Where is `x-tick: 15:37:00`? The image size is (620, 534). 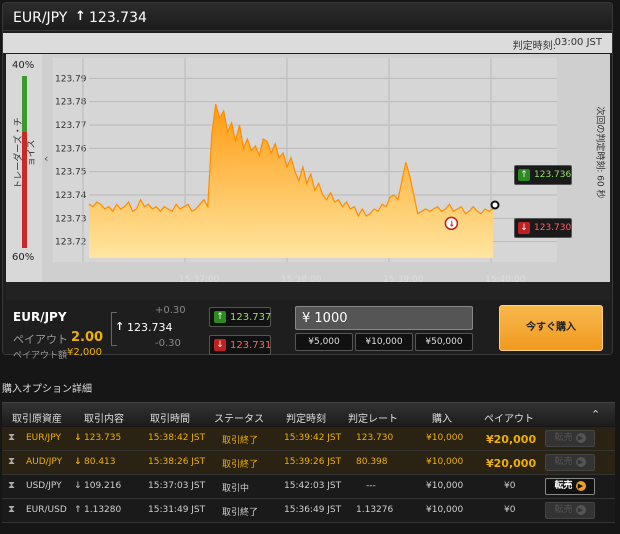
x-tick: 15:37:00 is located at coordinates (199, 280).